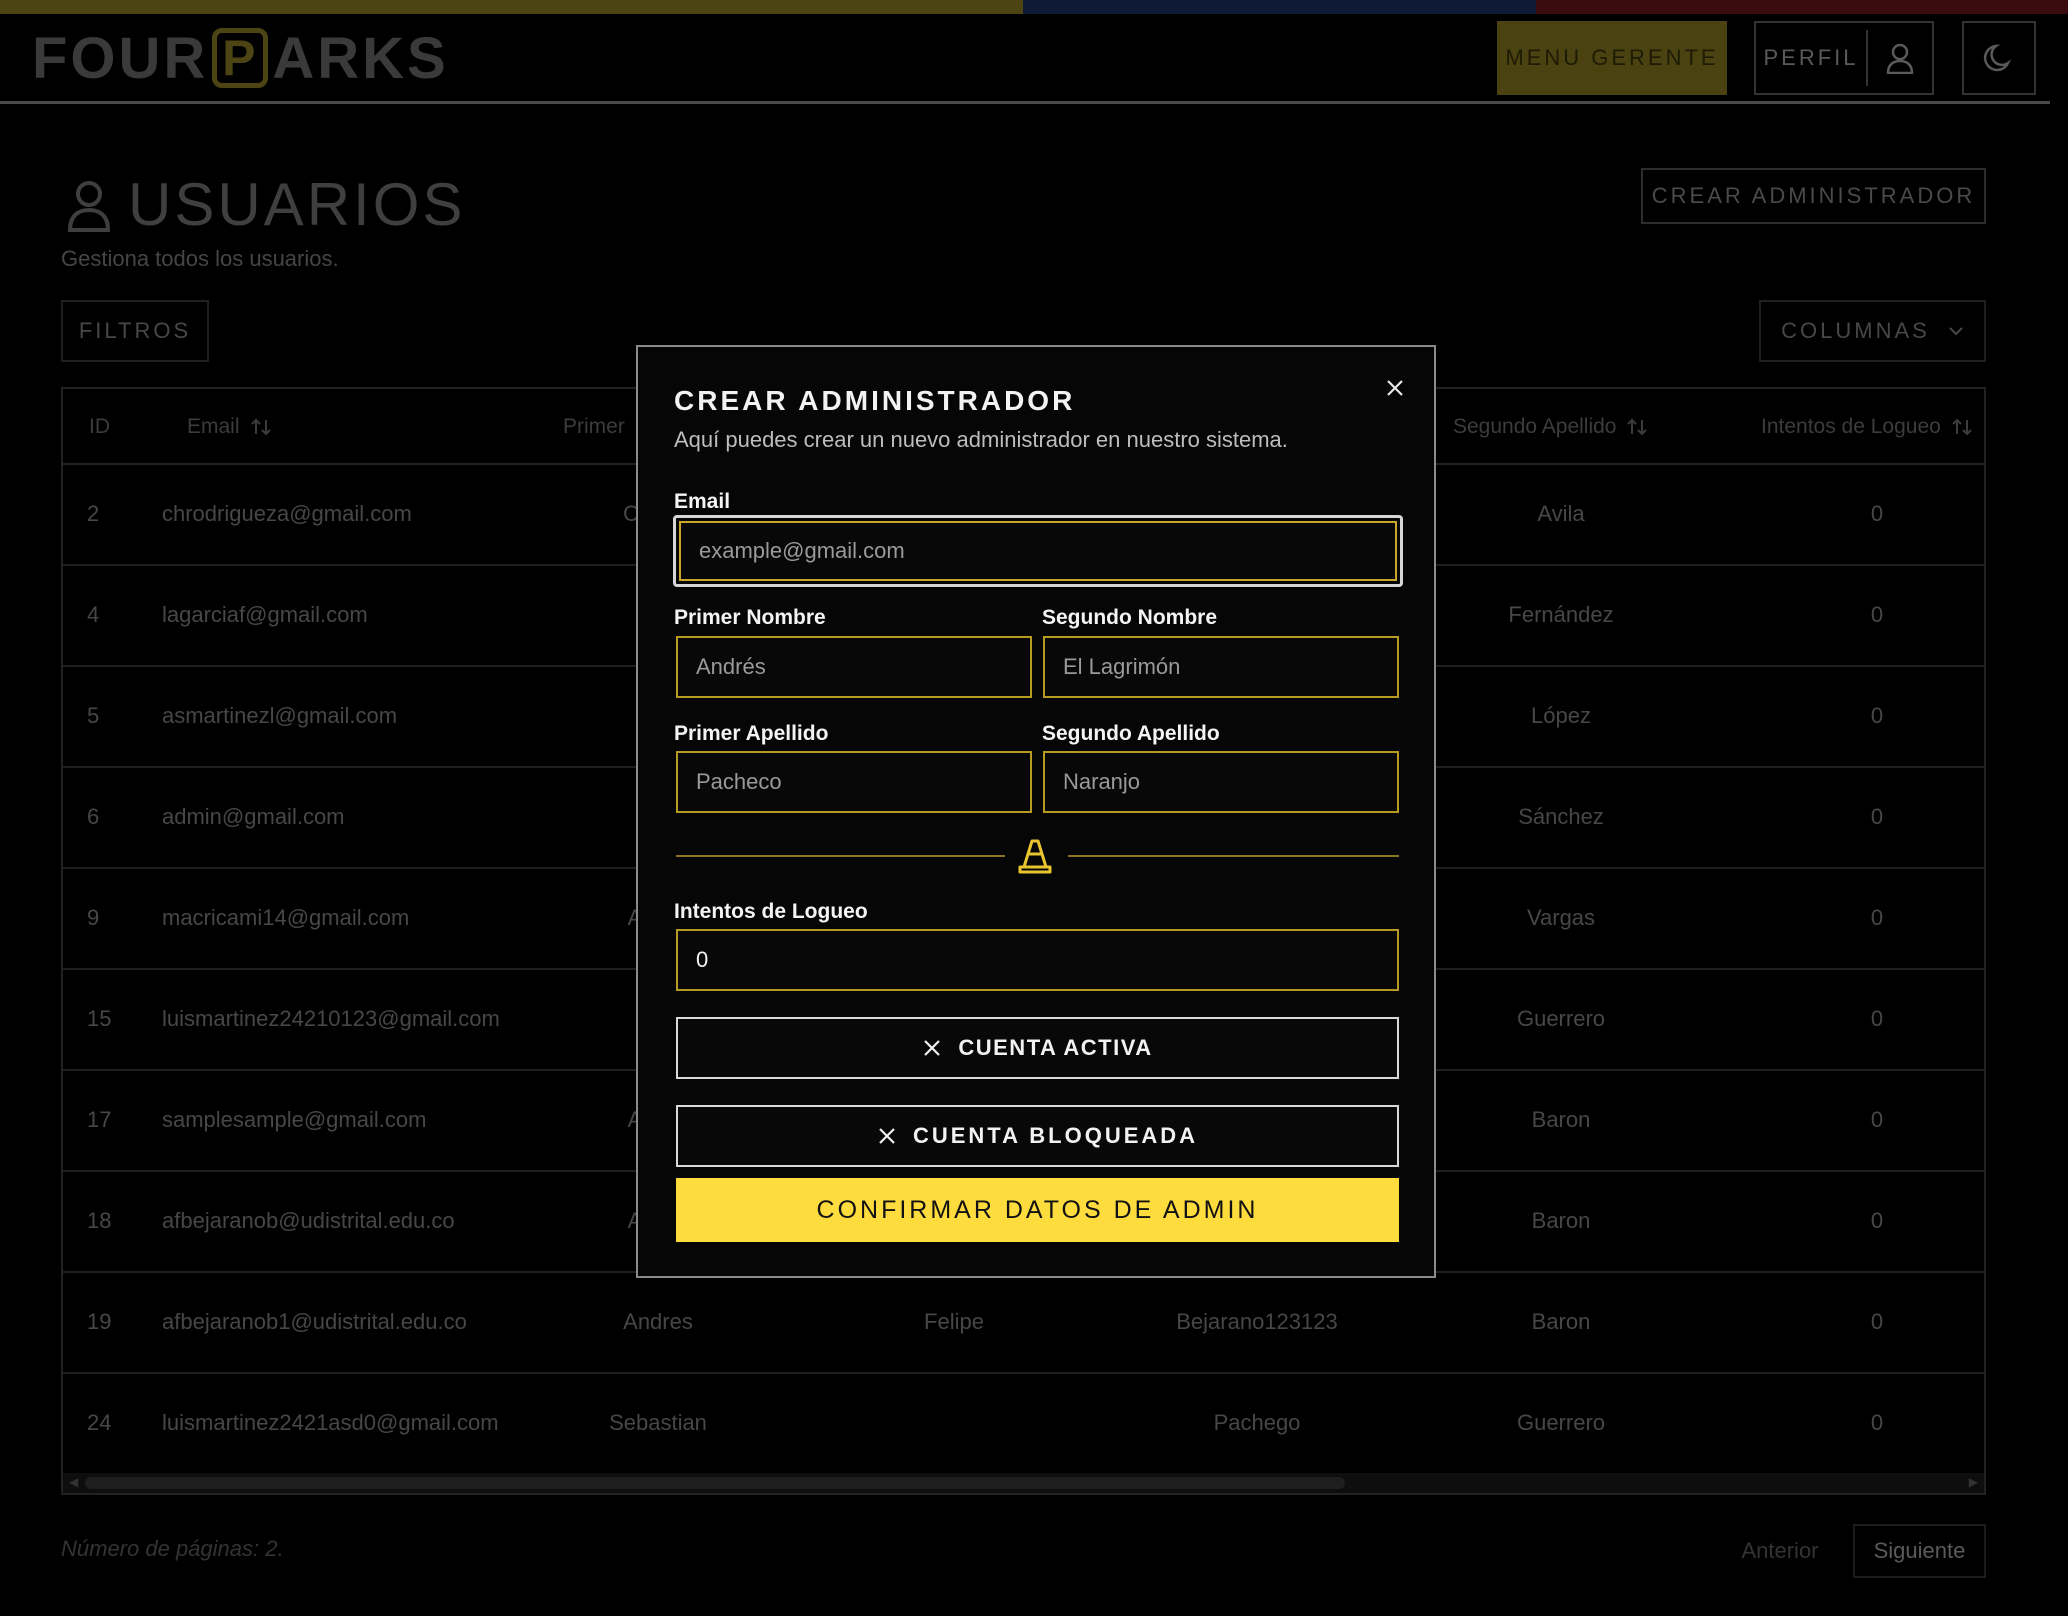 The image size is (2068, 1616). What do you see at coordinates (331, 1018) in the screenshot?
I see `cell-email: luismartinez24210123@gmail.com` at bounding box center [331, 1018].